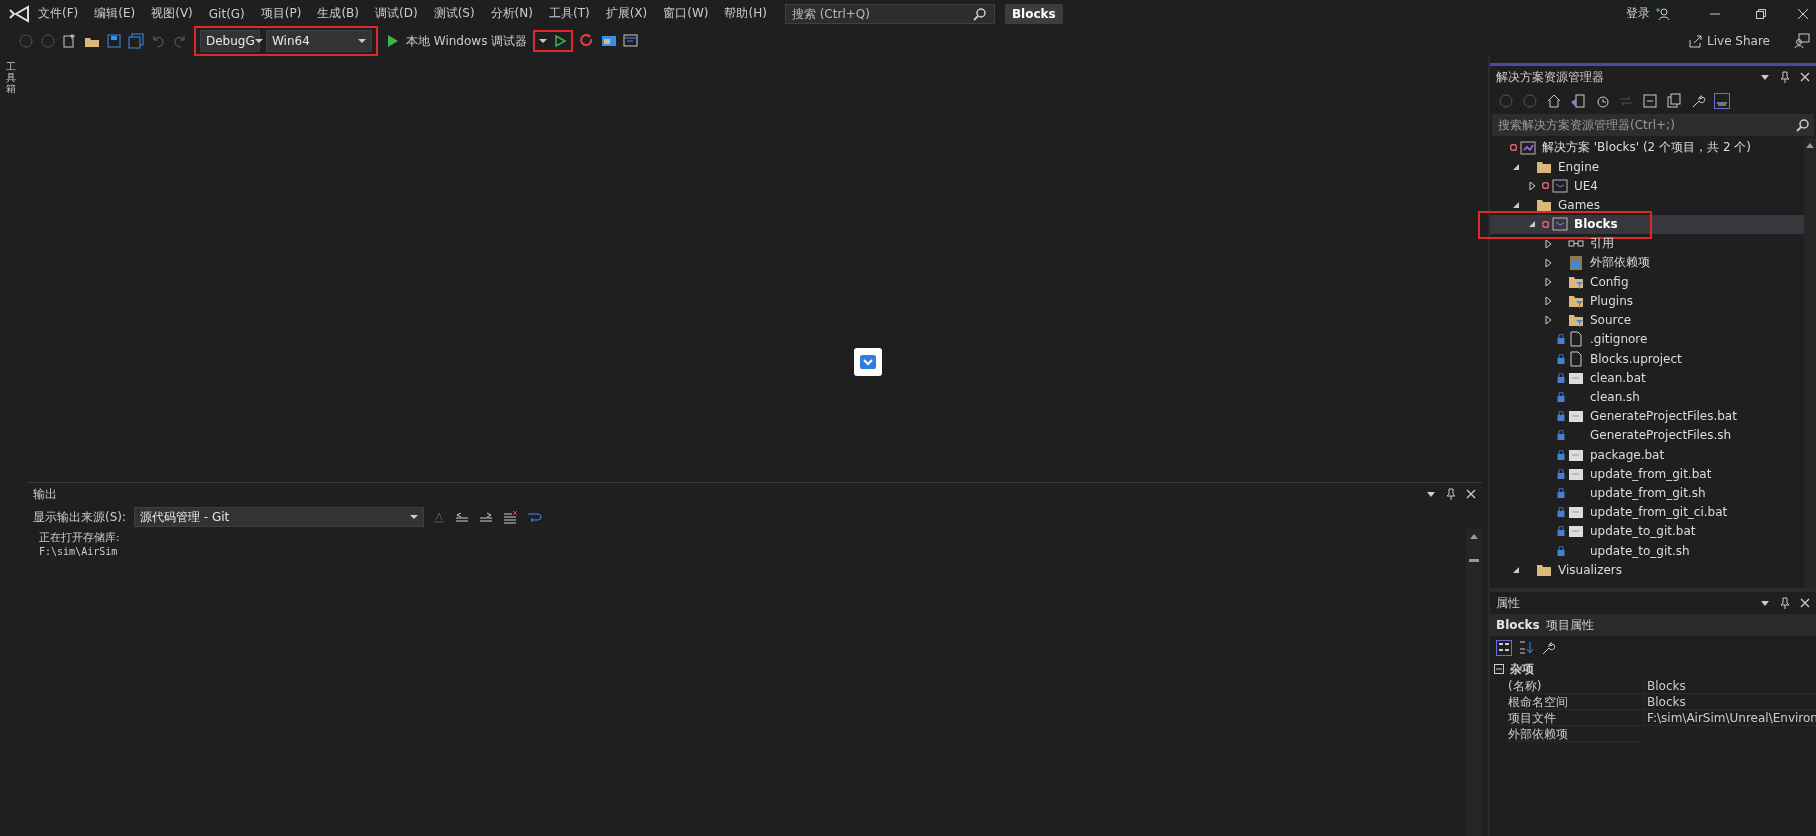 The width and height of the screenshot is (1816, 836). I want to click on menu-item: 分析(N), so click(511, 13).